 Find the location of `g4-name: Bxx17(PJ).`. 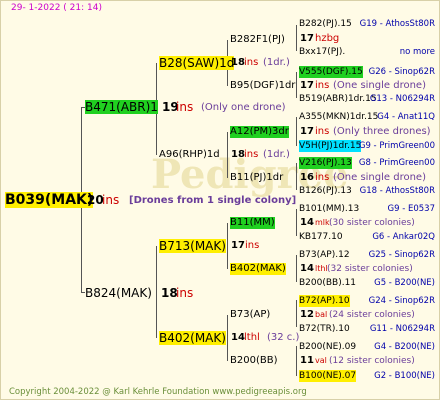

g4-name: Bxx17(PJ). is located at coordinates (322, 52).